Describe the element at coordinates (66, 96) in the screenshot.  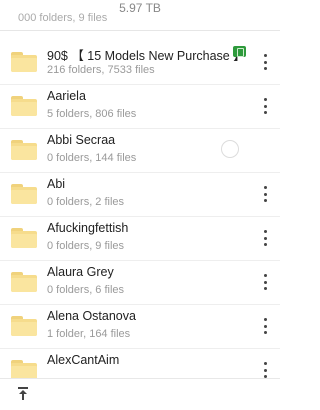
I see `folder-name: Aariela` at that location.